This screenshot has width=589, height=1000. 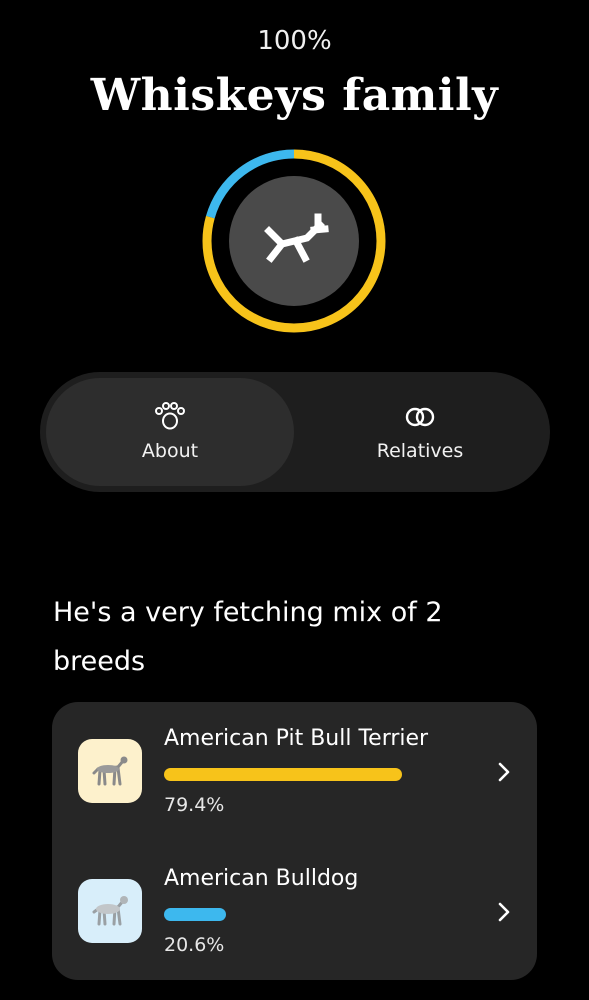 What do you see at coordinates (170, 417) in the screenshot?
I see `paw-icon` at bounding box center [170, 417].